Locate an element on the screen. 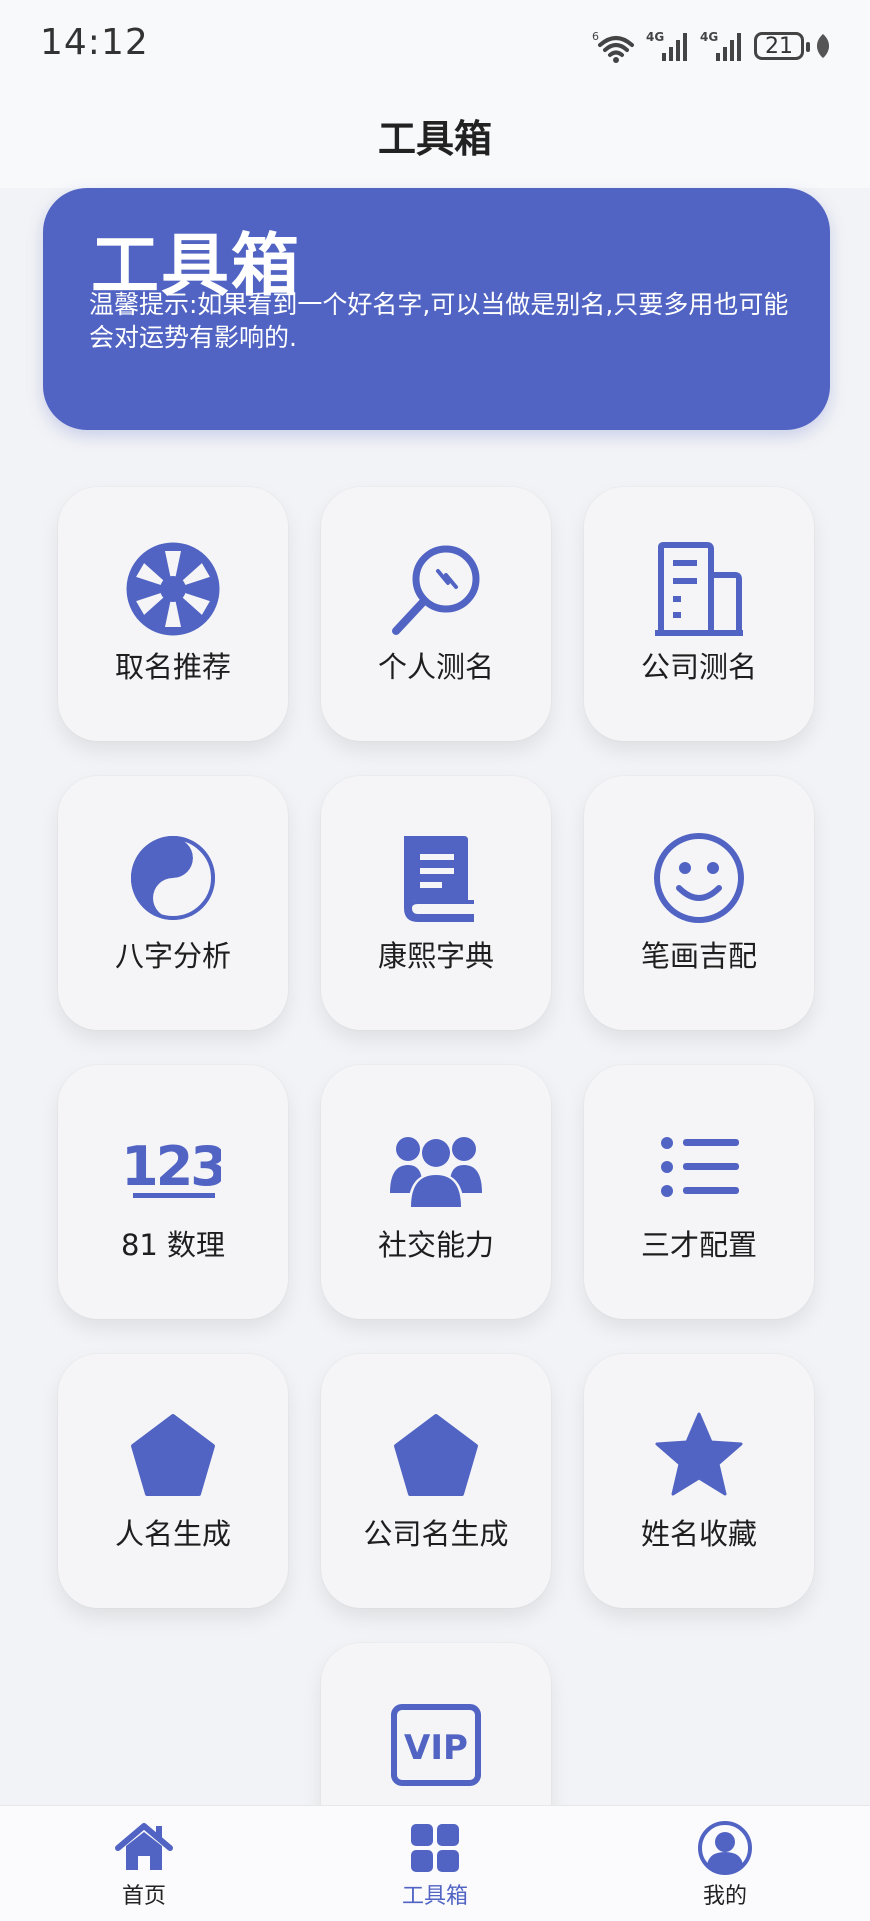 Image resolution: width=870 pixels, height=1921 pixels. tool-kangxi-dictionary: 康熙字典 is located at coordinates (436, 903).